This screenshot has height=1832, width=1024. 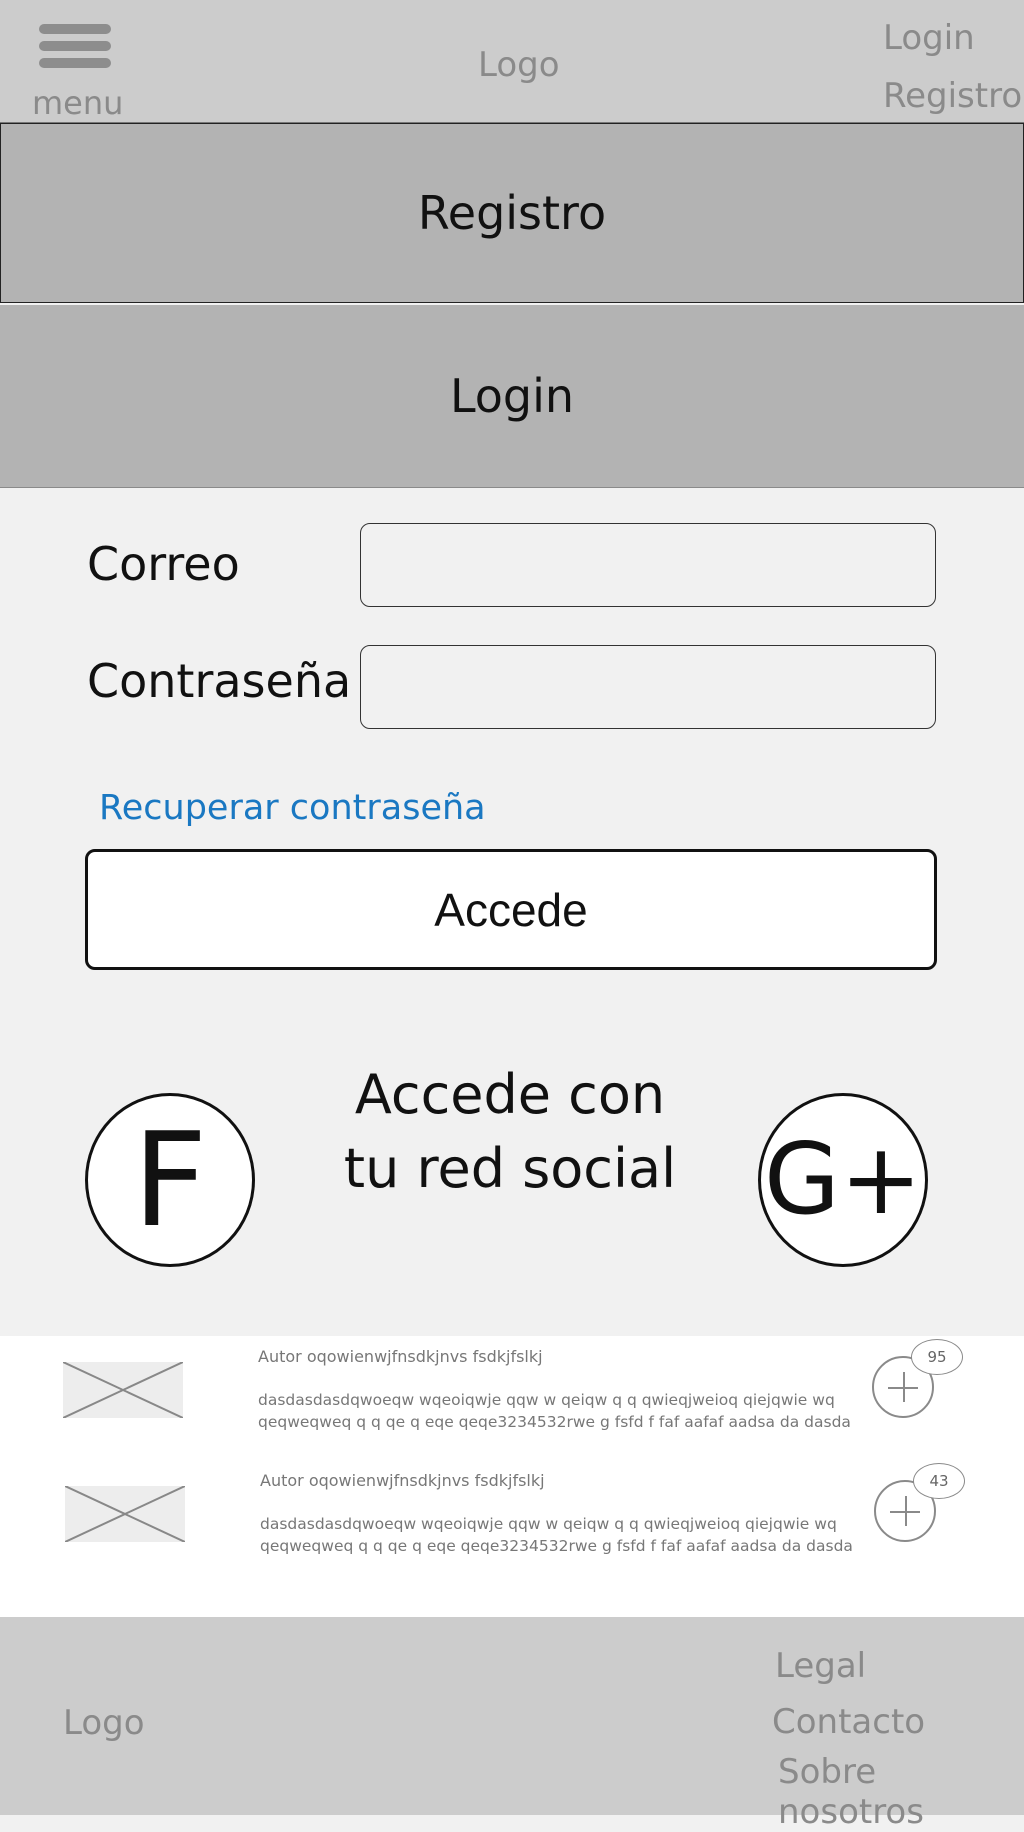 I want to click on menu-button: menu, so click(x=77, y=72).